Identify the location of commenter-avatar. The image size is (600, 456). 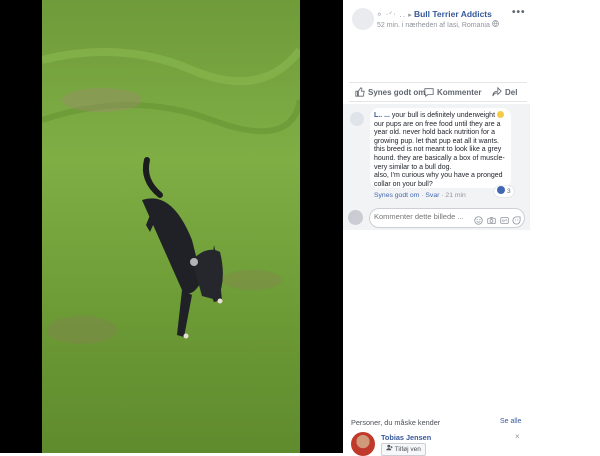
(357, 119).